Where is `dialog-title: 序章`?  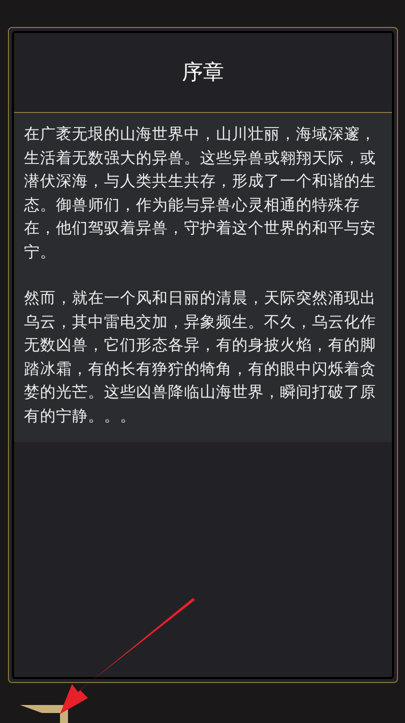 dialog-title: 序章 is located at coordinates (203, 72).